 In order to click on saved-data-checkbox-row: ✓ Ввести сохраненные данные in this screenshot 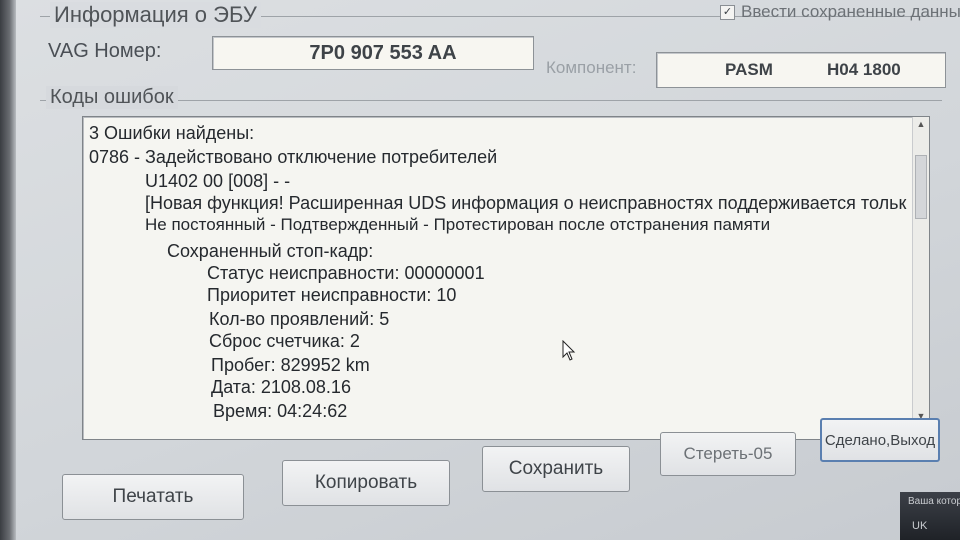, I will do `click(840, 12)`.